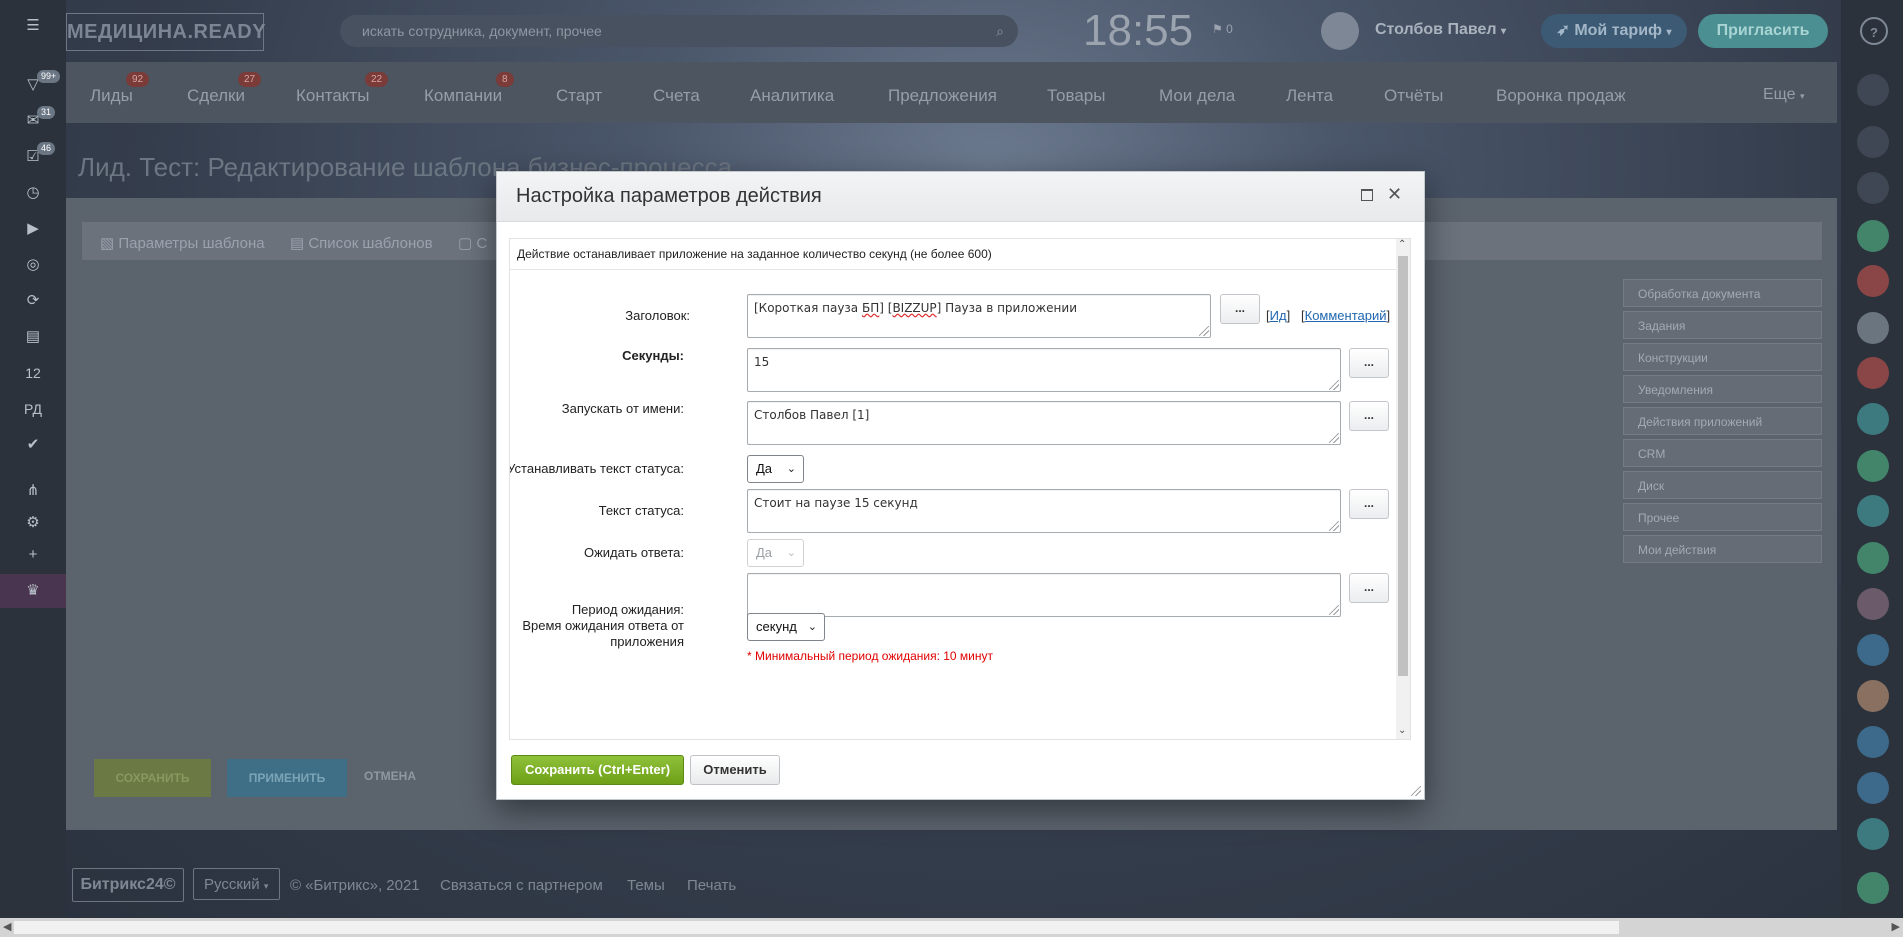 This screenshot has width=1903, height=937. Describe the element at coordinates (1722, 485) in the screenshot. I see `group-disk: Диск` at that location.